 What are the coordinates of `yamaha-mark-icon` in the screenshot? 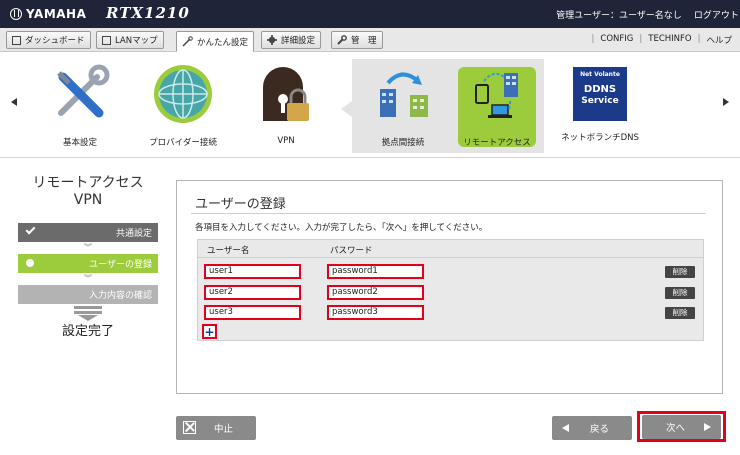 It's located at (16, 14).